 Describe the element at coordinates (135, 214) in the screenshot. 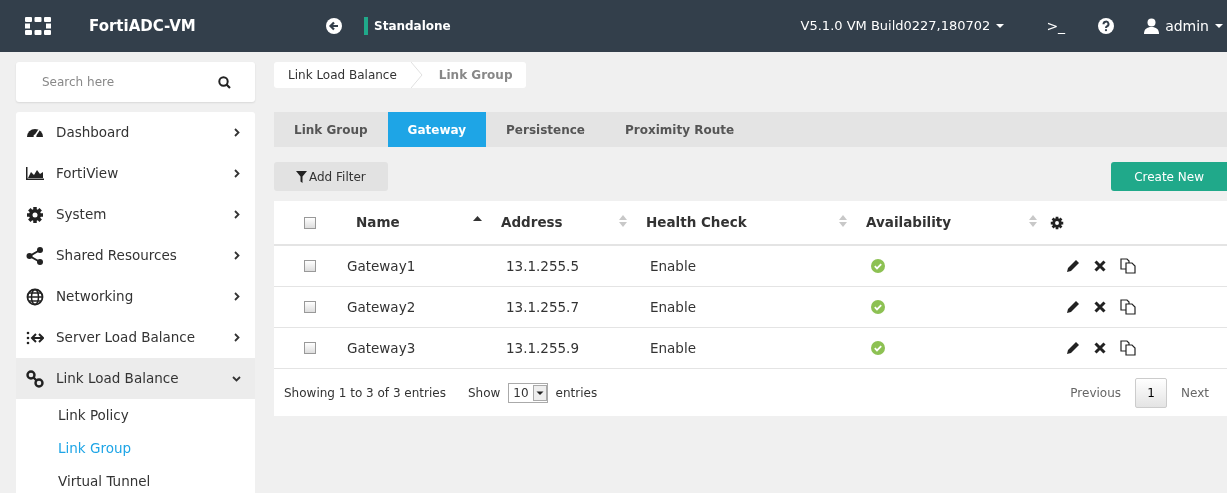

I see `sidebar-item: System` at that location.